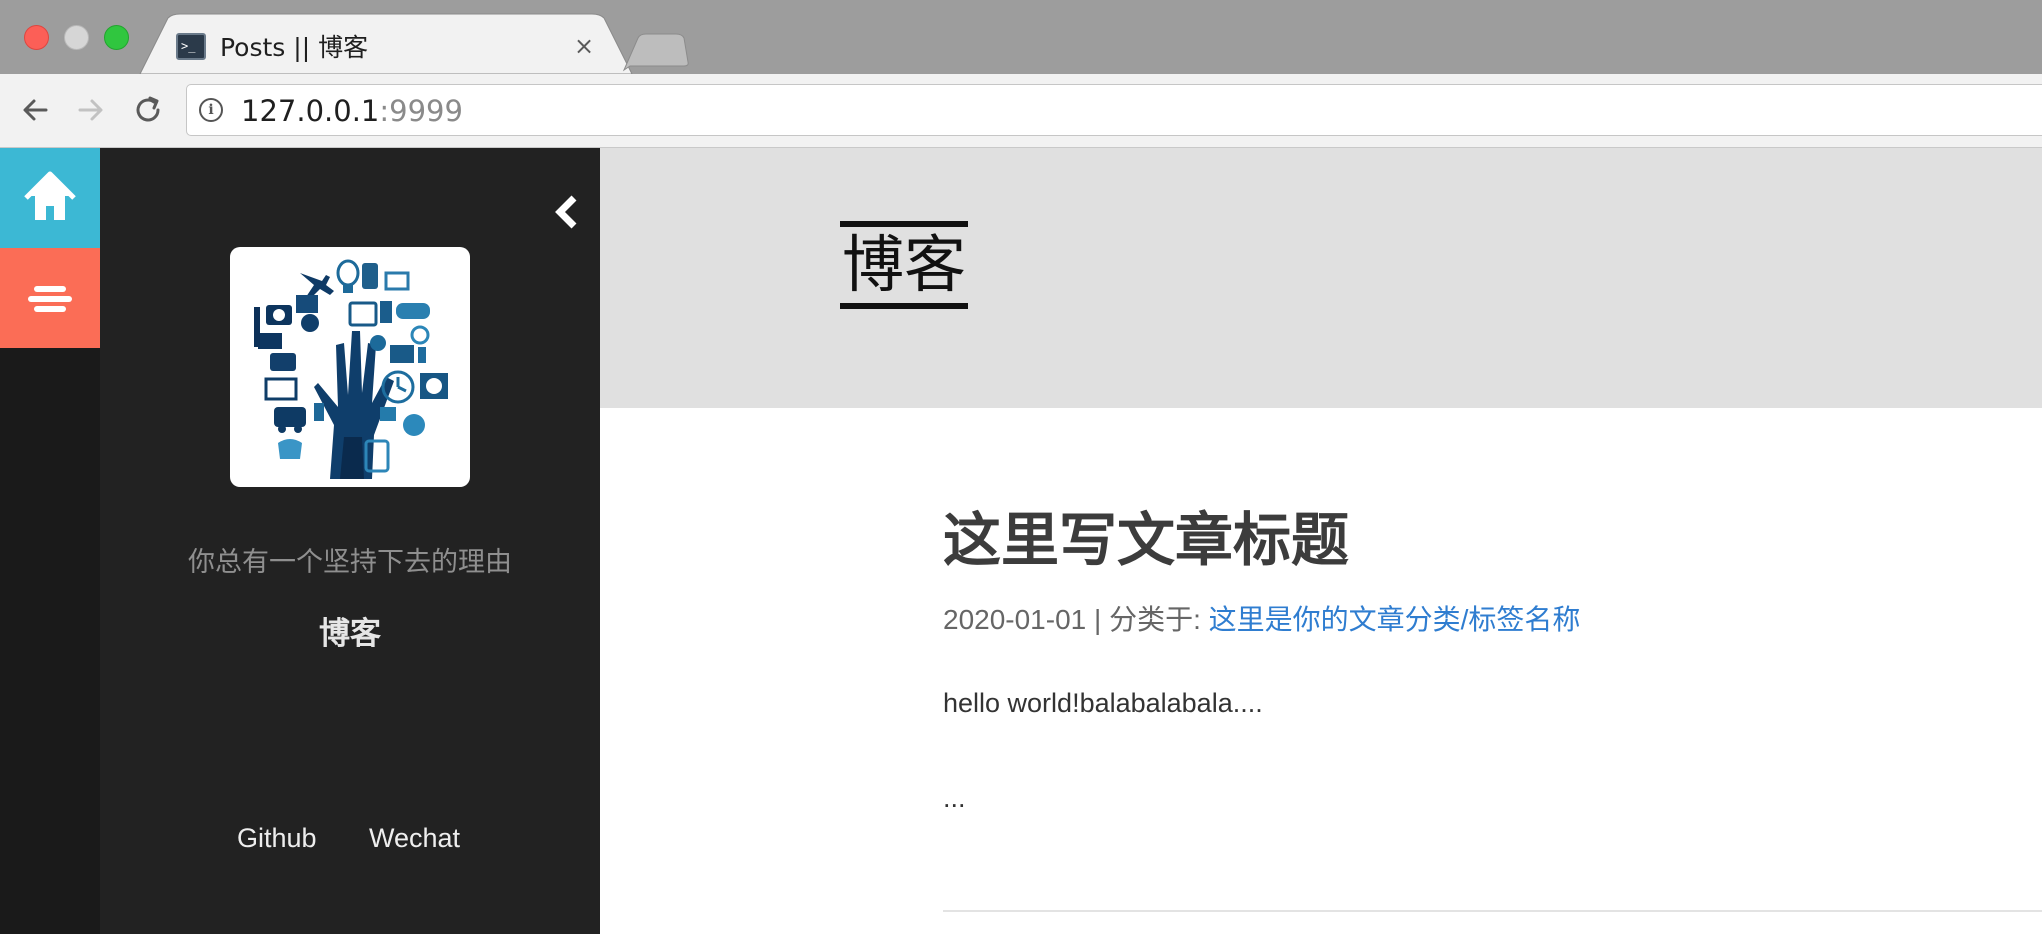 The width and height of the screenshot is (2042, 934). I want to click on menu-button, so click(50, 298).